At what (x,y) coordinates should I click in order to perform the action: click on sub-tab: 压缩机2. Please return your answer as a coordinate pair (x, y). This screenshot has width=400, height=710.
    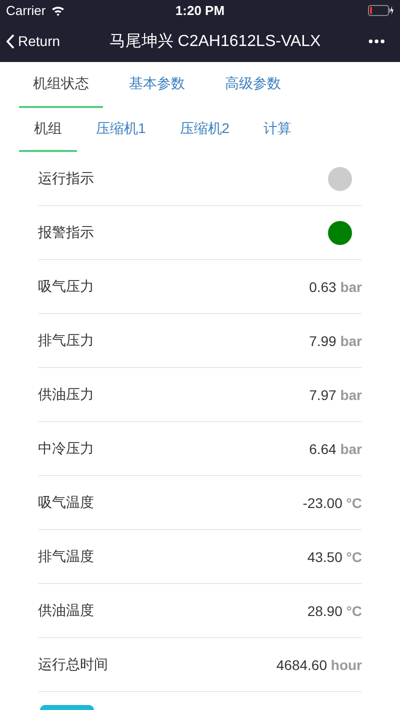
    Looking at the image, I should click on (204, 130).